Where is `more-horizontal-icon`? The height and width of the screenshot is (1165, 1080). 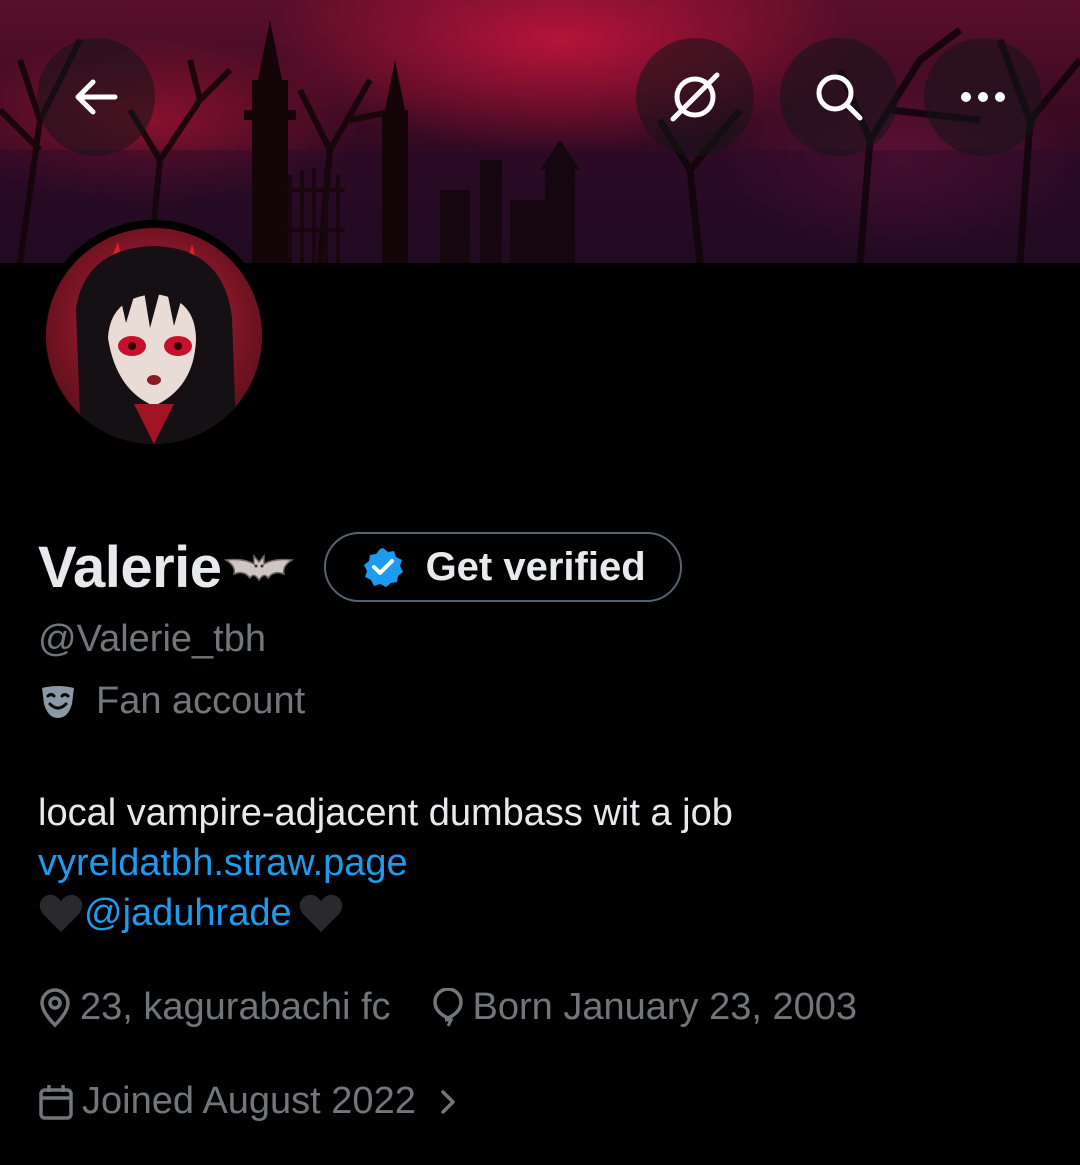
more-horizontal-icon is located at coordinates (983, 97).